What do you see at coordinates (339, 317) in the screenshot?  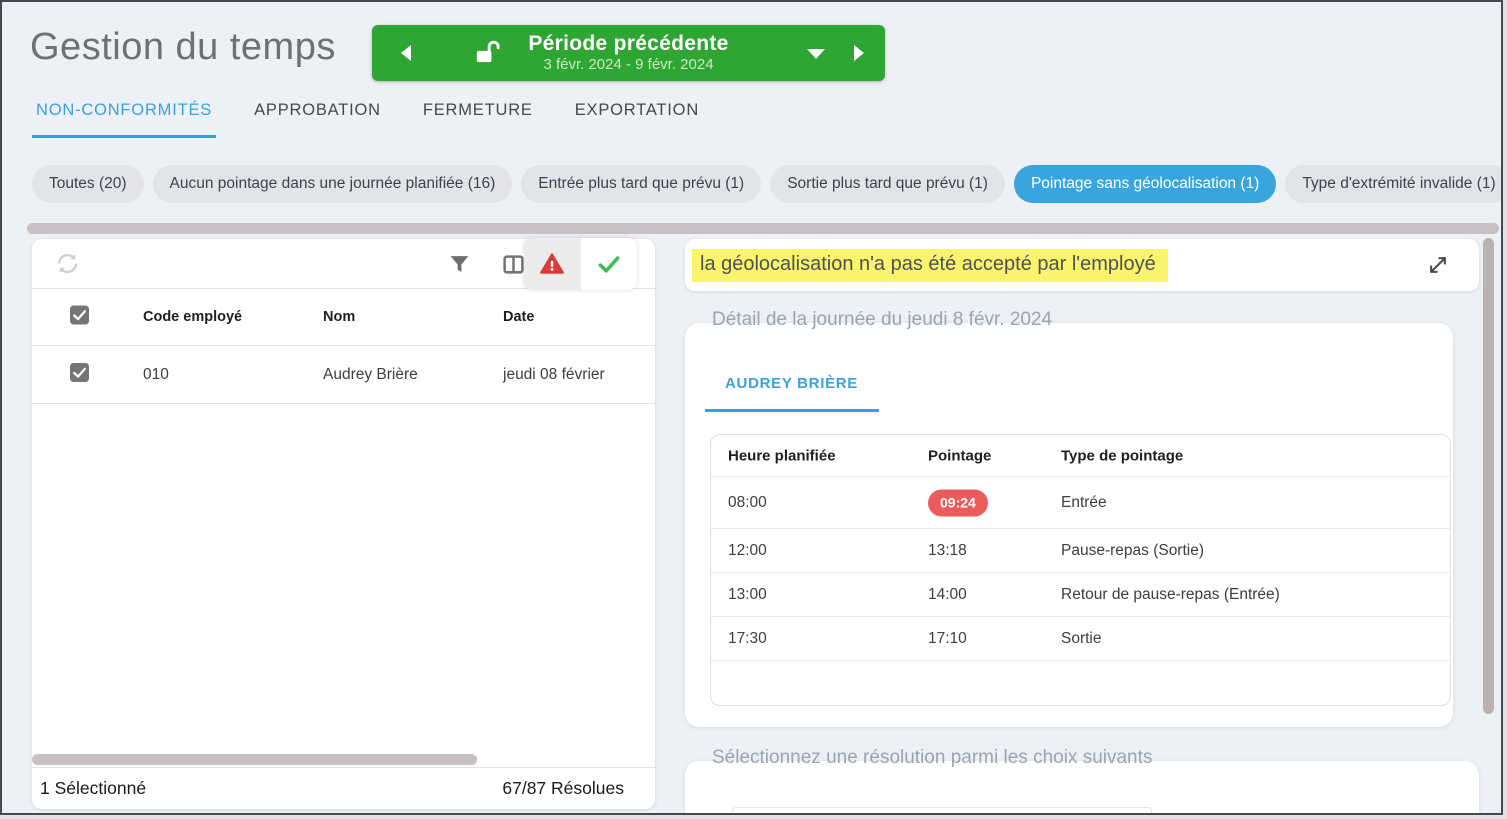 I see `column-header-nom: Nom` at bounding box center [339, 317].